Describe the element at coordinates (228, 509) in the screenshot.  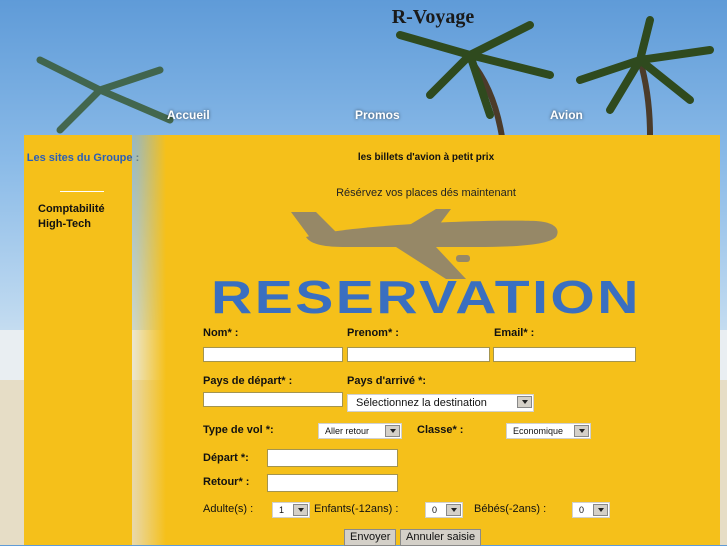
I see `adultes-label: Adulte(s) :` at that location.